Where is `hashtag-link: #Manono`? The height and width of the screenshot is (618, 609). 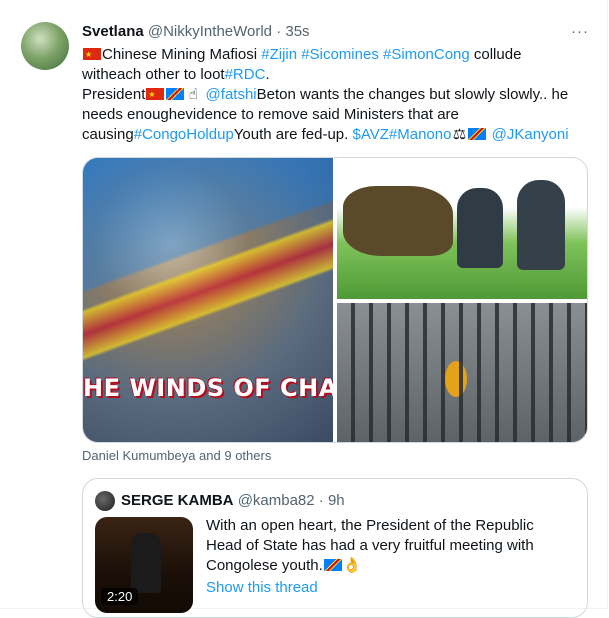 hashtag-link: #Manono is located at coordinates (420, 134).